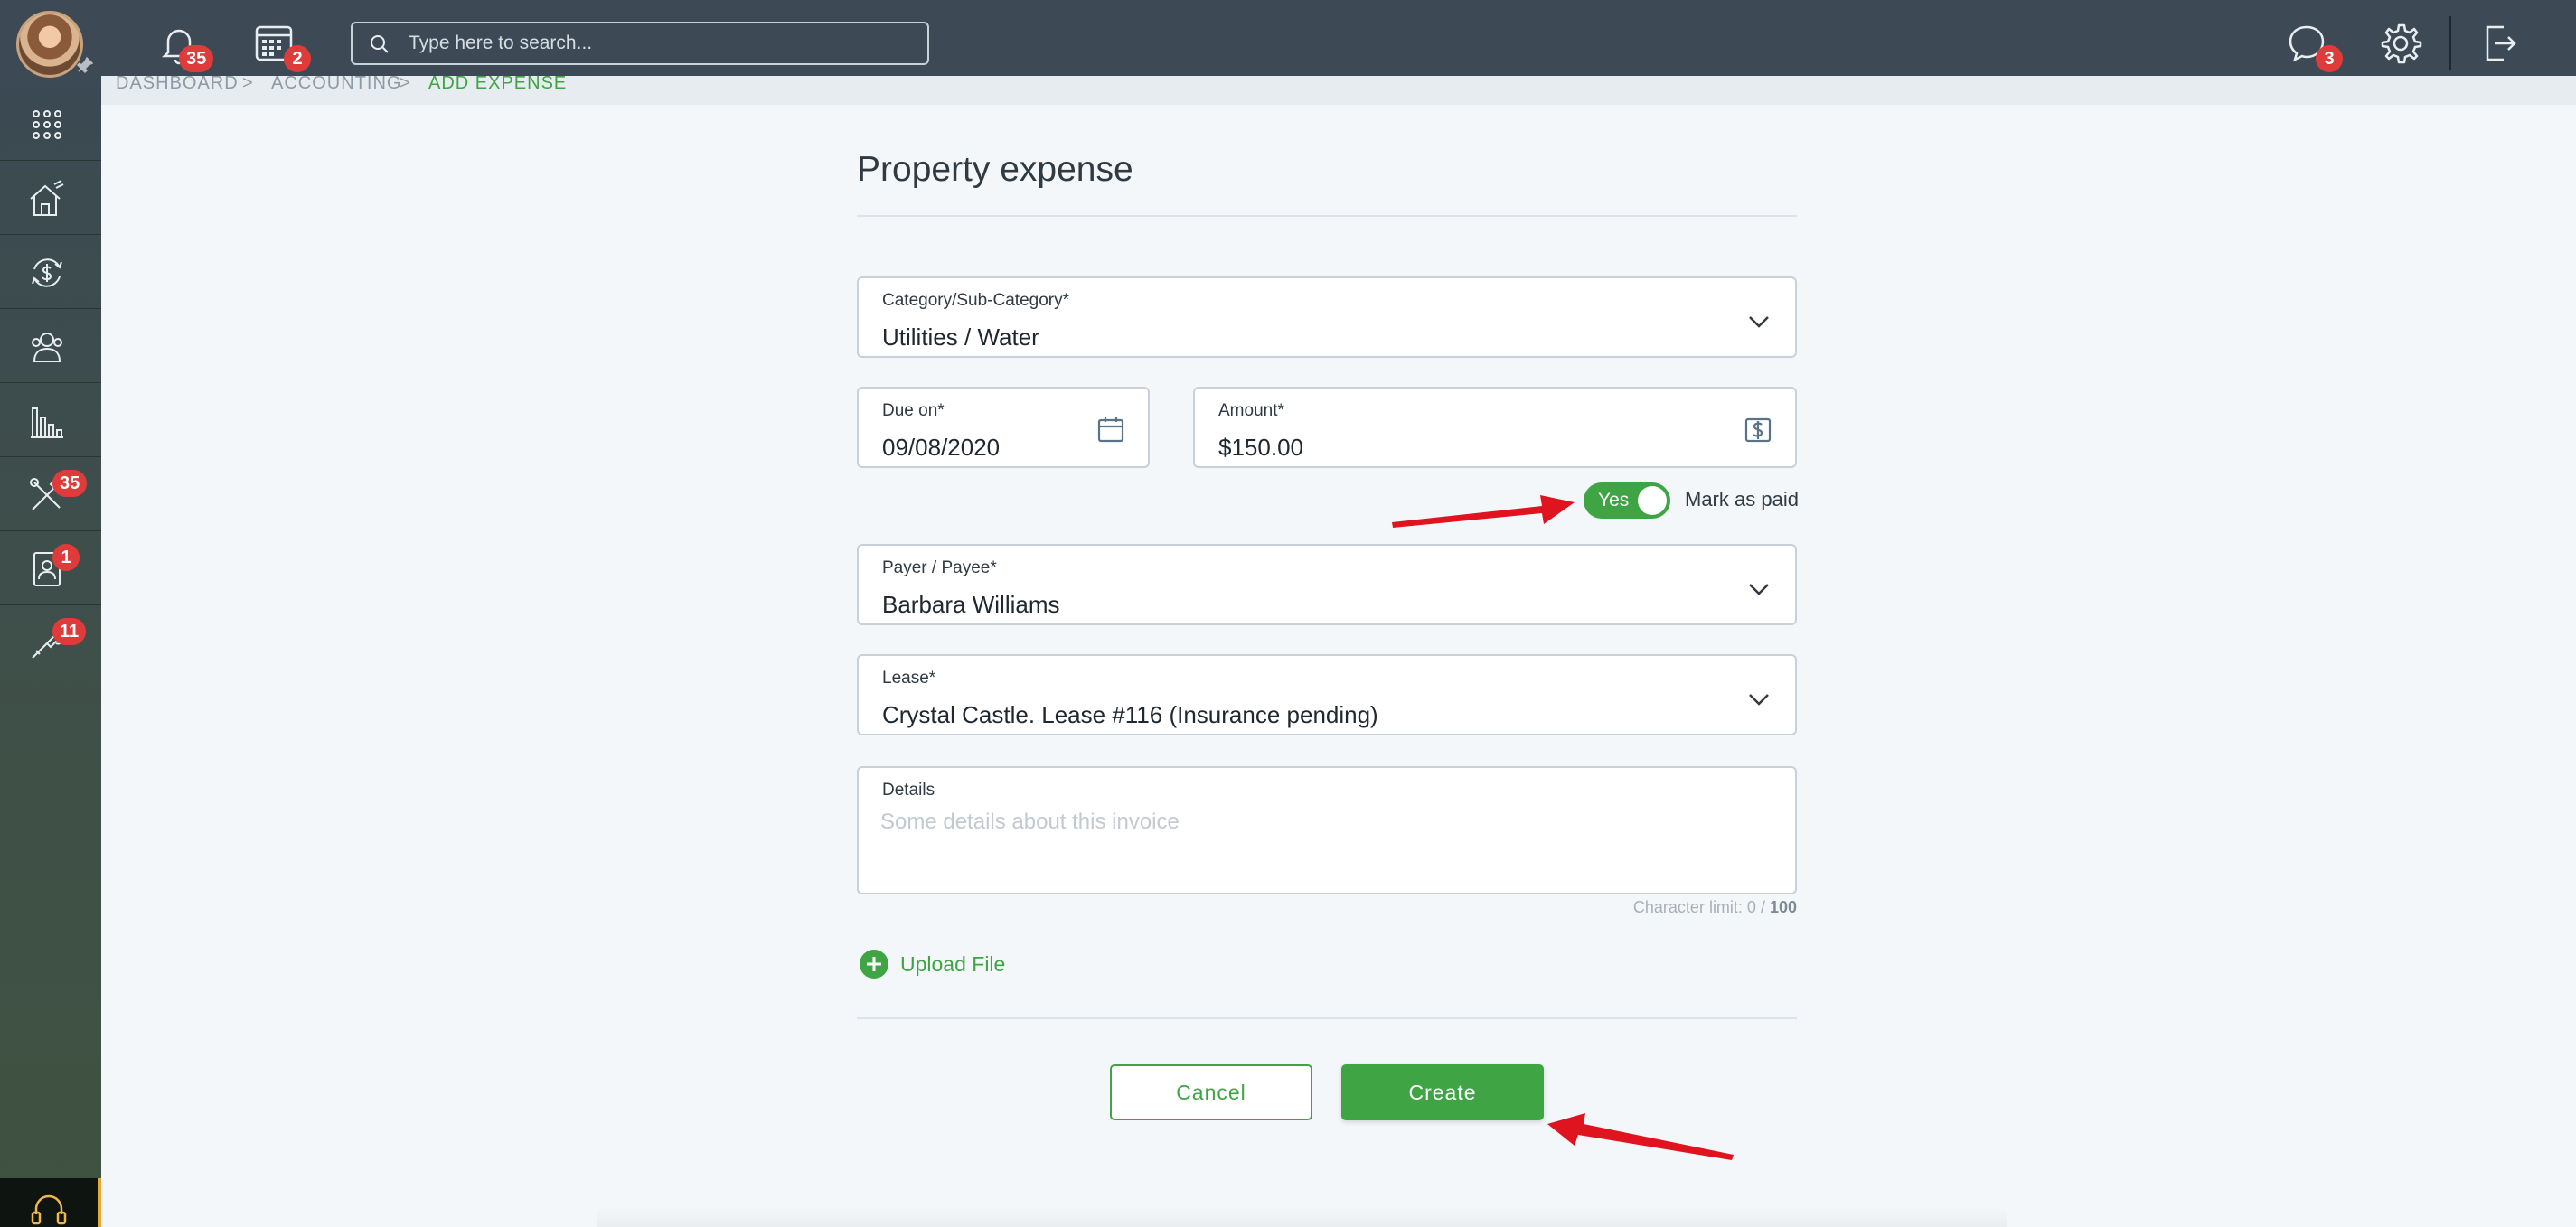 The width and height of the screenshot is (2576, 1227). What do you see at coordinates (1323, 846) in the screenshot?
I see `details-textarea` at bounding box center [1323, 846].